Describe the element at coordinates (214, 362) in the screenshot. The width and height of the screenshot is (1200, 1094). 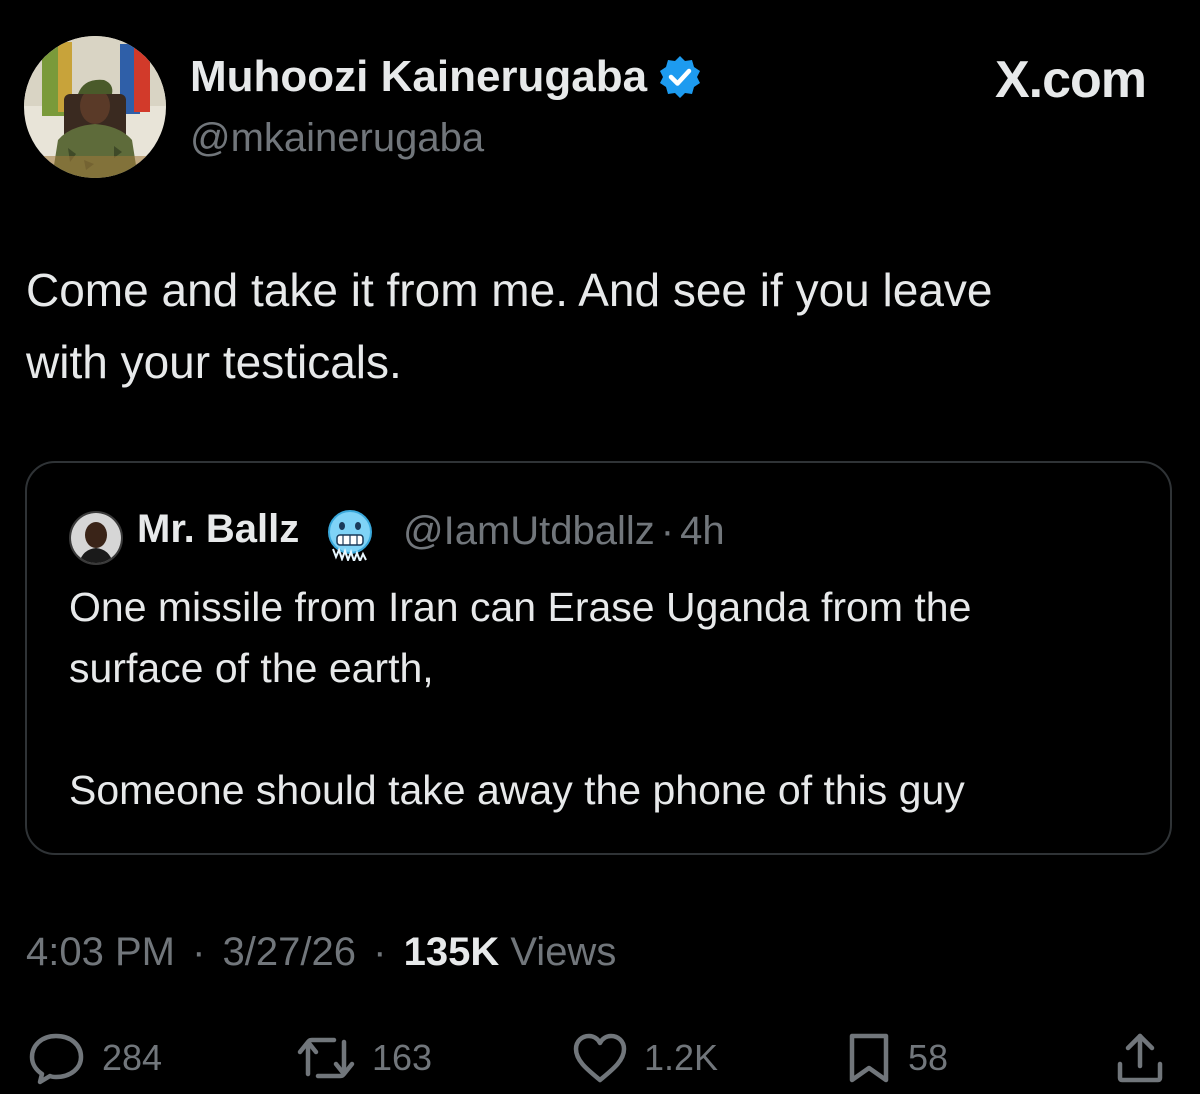
I see `tweet-text-line: with your testicals.` at that location.